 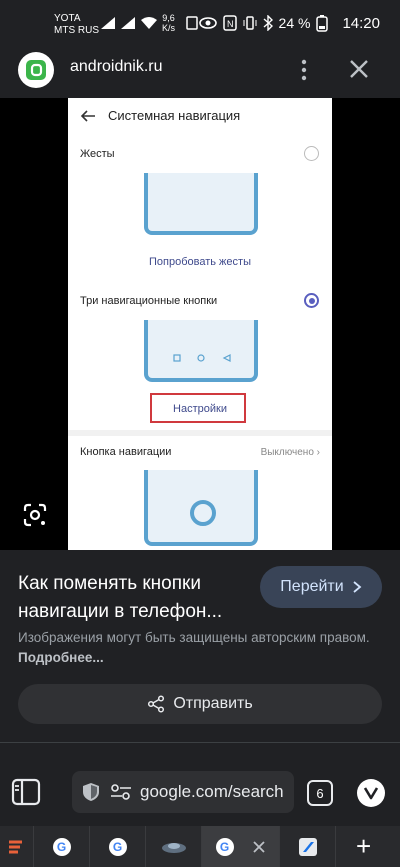 I want to click on separator, so click(x=200, y=742).